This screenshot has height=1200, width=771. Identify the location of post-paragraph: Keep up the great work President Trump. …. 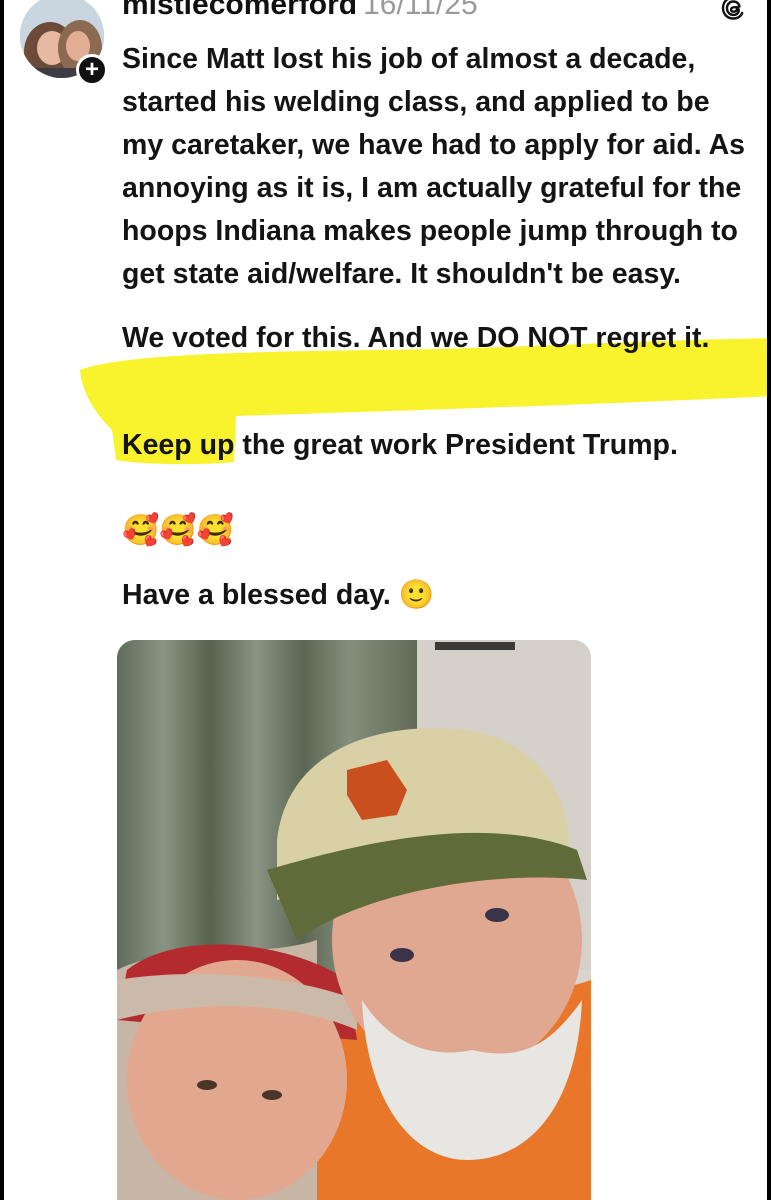
(434, 467).